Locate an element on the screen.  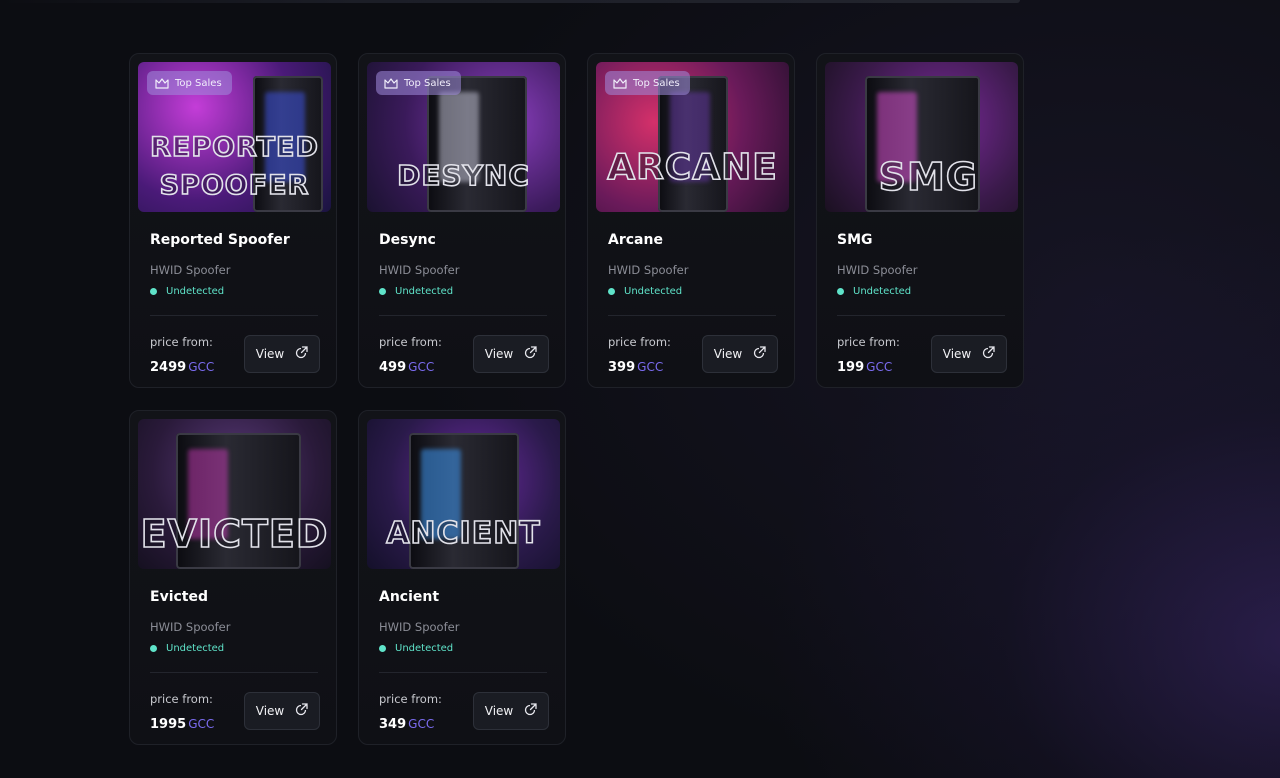
thumbnail-title-line1: DESYNC is located at coordinates (463, 175).